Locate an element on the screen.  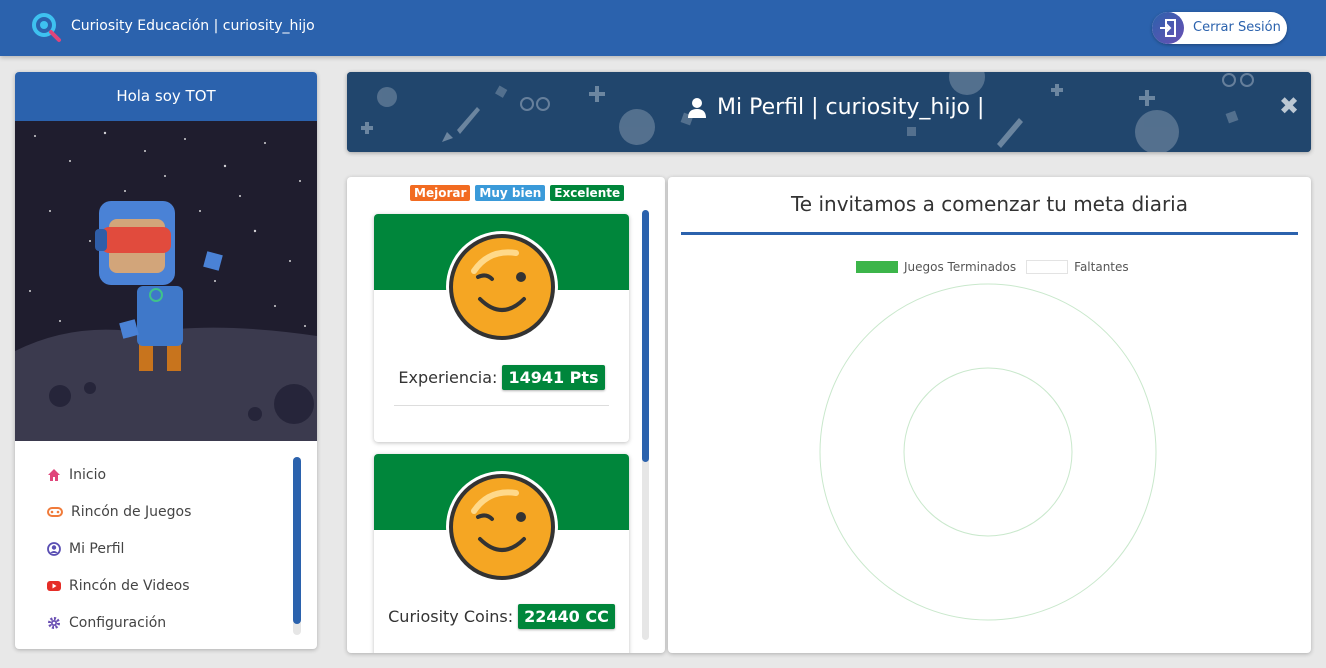
user-circle-icon is located at coordinates (54, 549).